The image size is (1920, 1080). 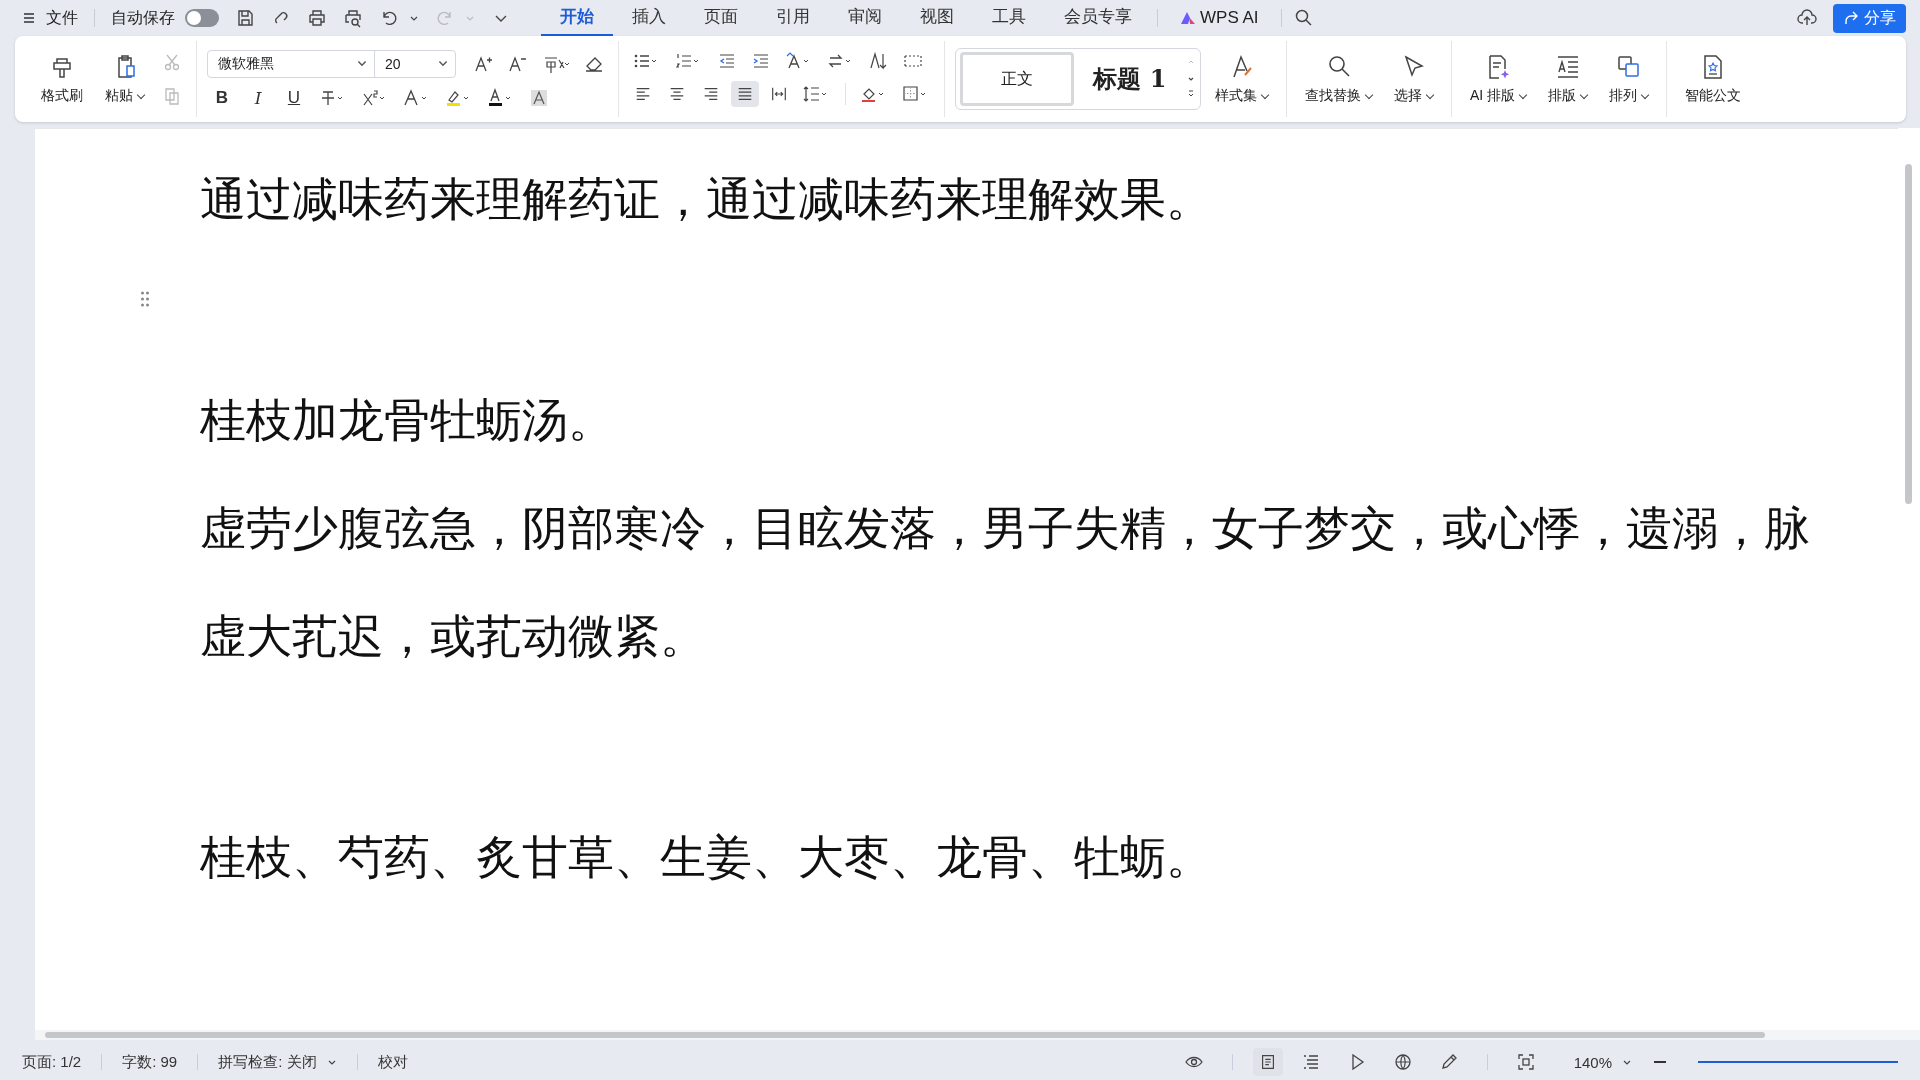 I want to click on text-format-button: I, so click(x=258, y=98).